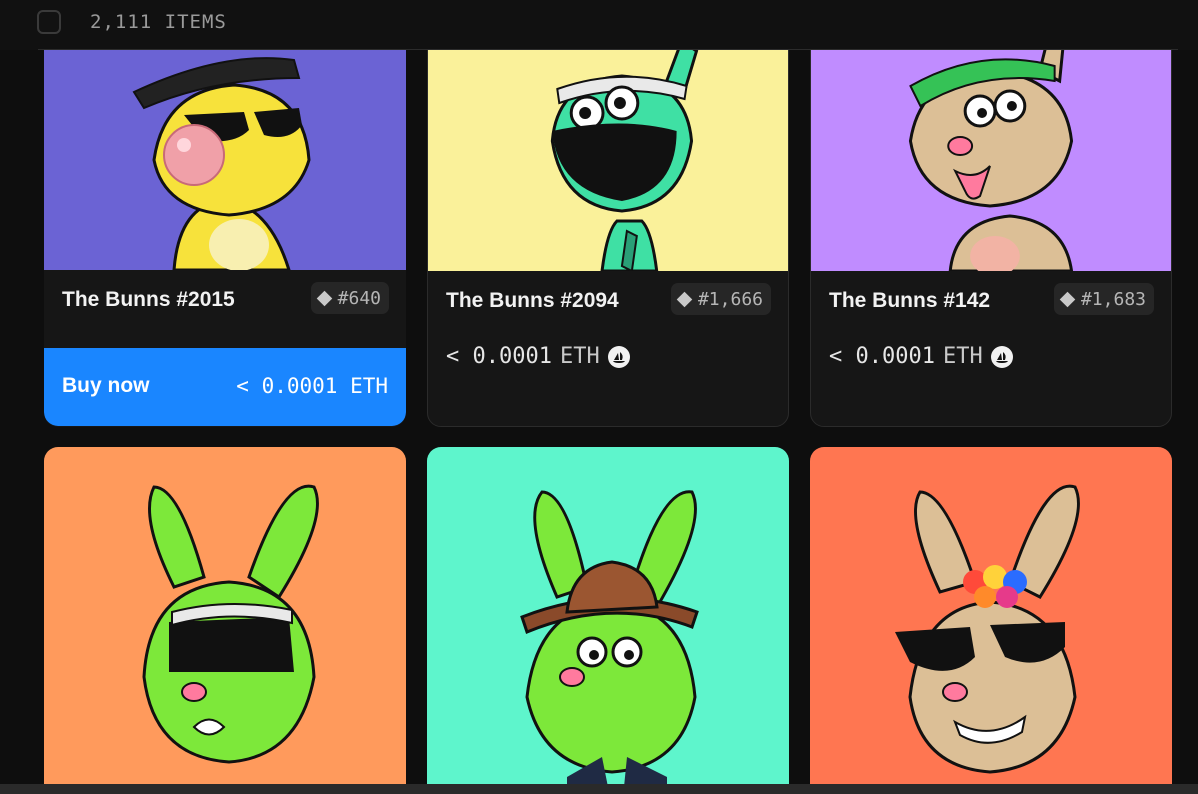 Image resolution: width=1198 pixels, height=794 pixels. Describe the element at coordinates (1113, 299) in the screenshot. I see `rarity-rank: #1,683` at that location.